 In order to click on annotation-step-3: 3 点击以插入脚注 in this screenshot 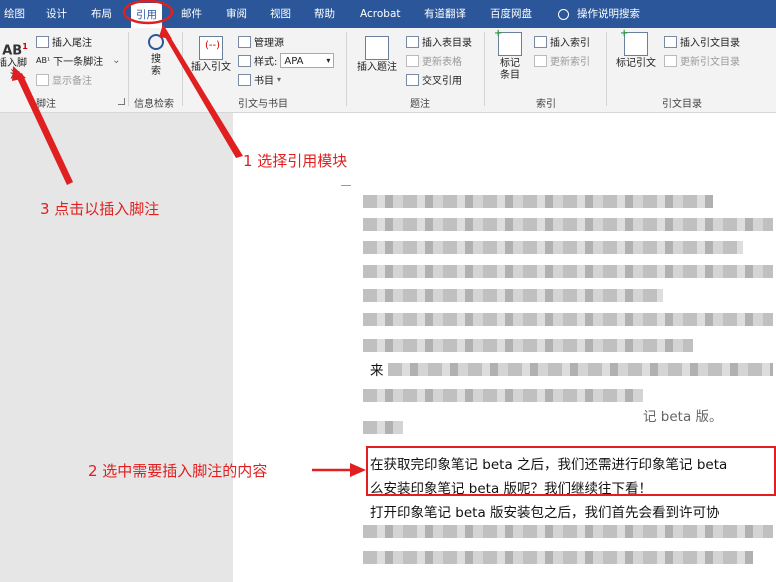, I will do `click(100, 209)`.